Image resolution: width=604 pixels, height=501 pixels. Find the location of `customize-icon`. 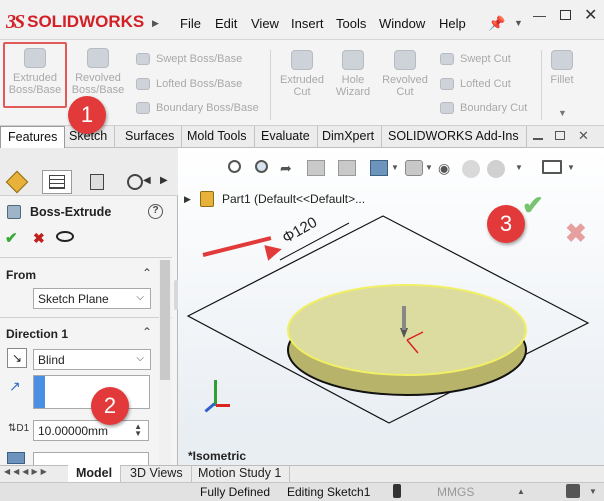

customize-icon is located at coordinates (573, 491).